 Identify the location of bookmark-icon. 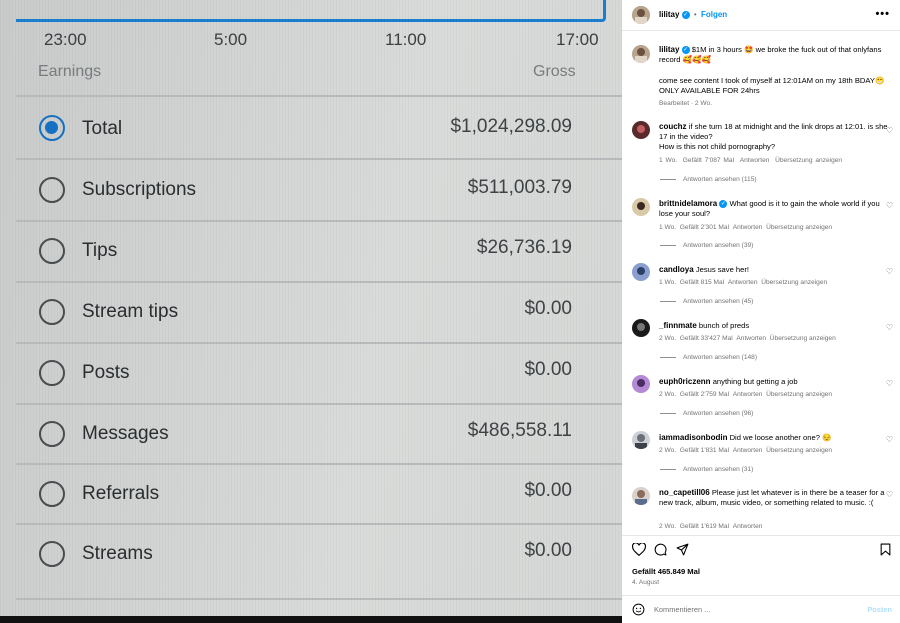
(885, 550).